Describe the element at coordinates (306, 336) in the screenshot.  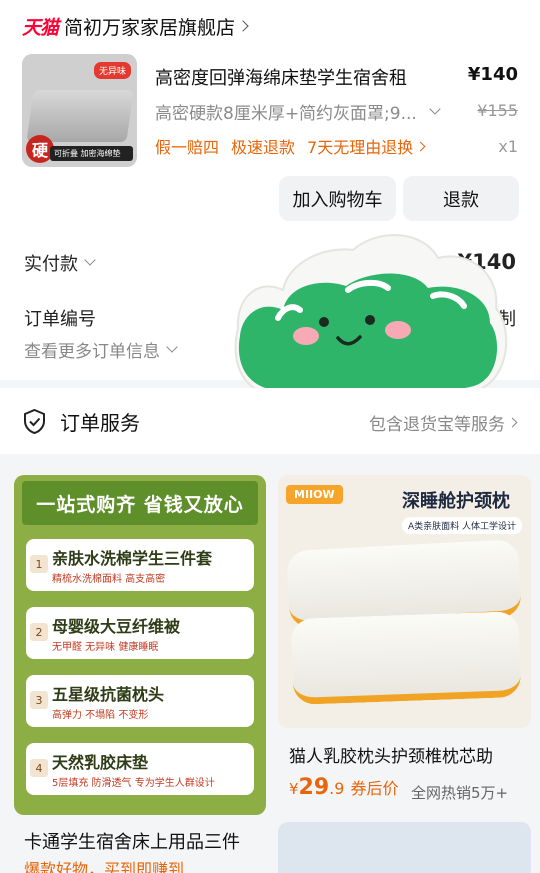
I see `cheek-left` at that location.